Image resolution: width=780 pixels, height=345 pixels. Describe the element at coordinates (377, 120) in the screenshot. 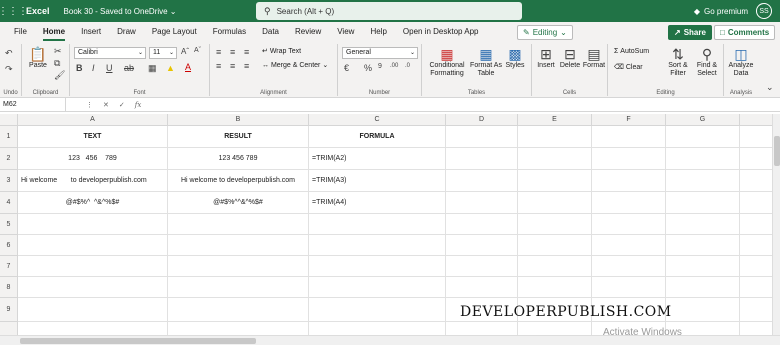

I see `column-header-c: C` at that location.